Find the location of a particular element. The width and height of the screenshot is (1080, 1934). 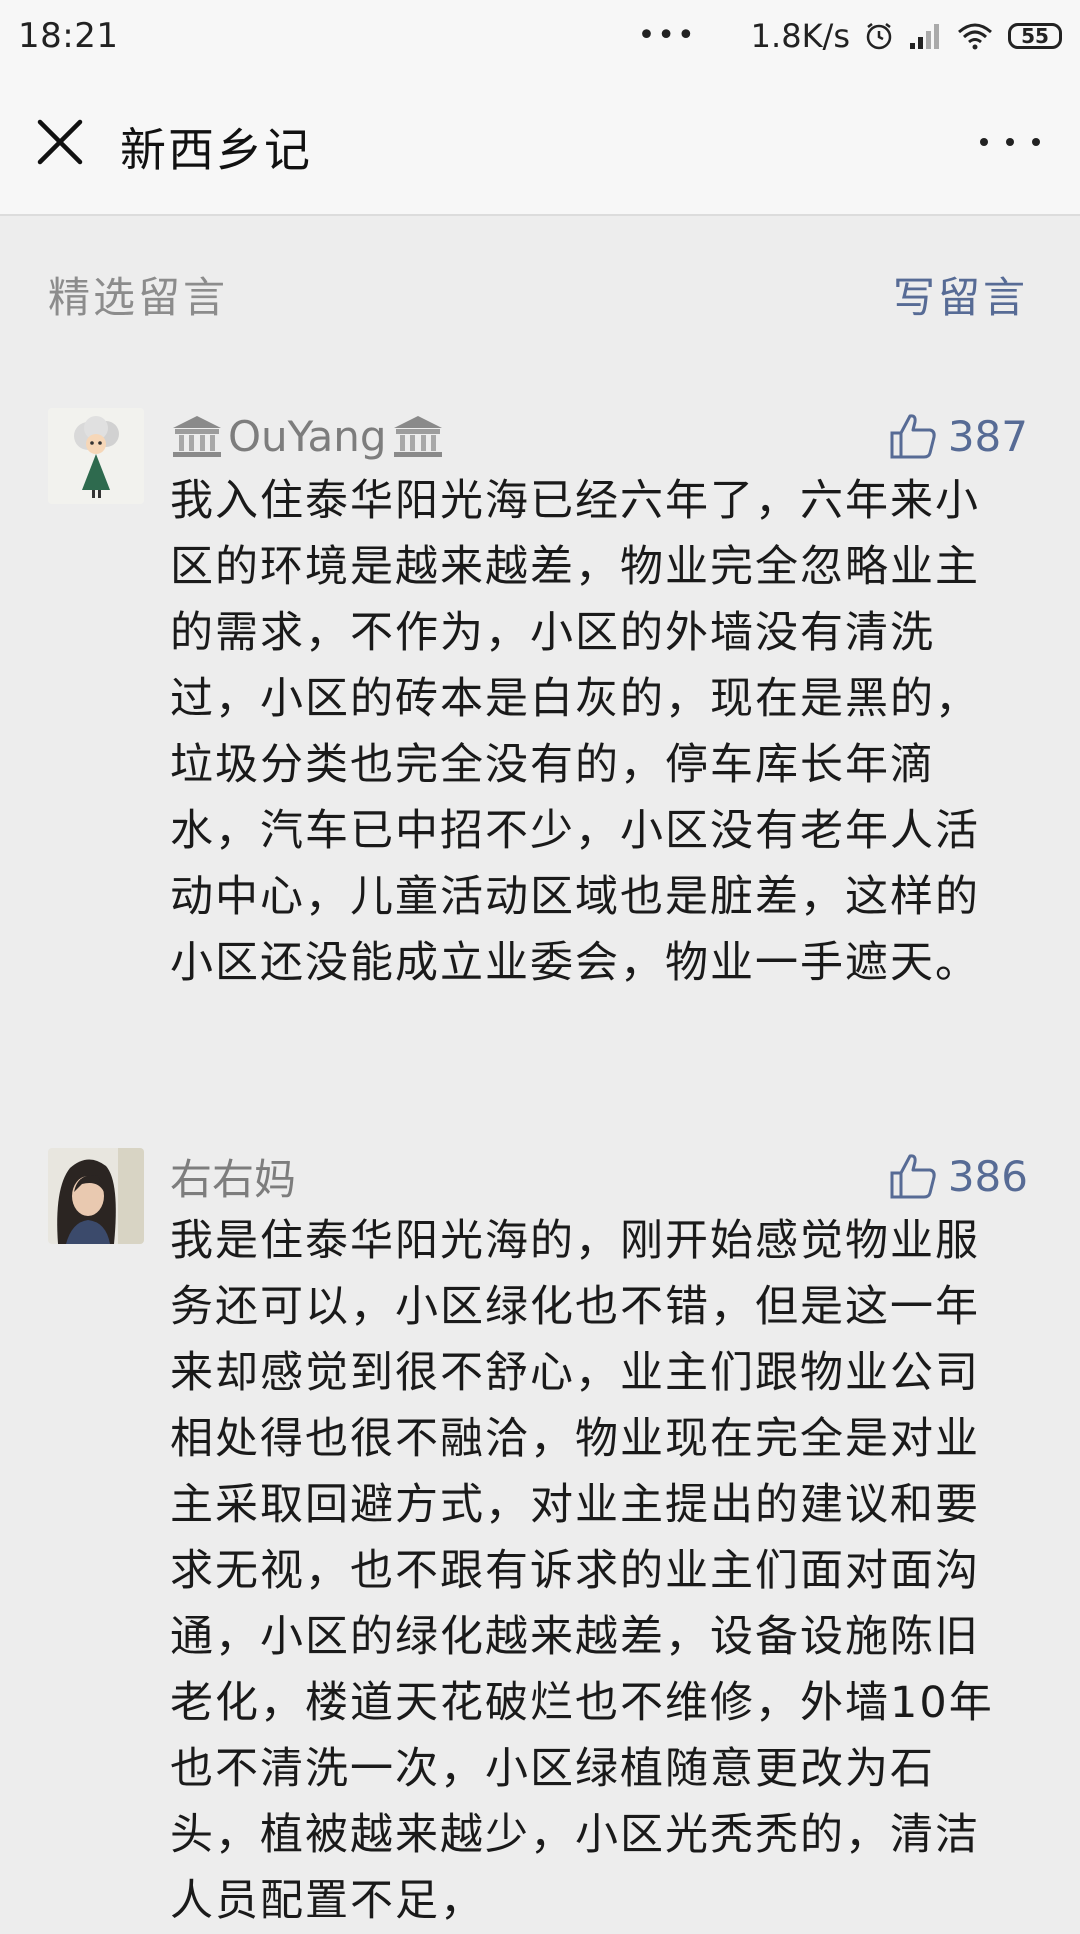

like-count: 387 is located at coordinates (987, 436).